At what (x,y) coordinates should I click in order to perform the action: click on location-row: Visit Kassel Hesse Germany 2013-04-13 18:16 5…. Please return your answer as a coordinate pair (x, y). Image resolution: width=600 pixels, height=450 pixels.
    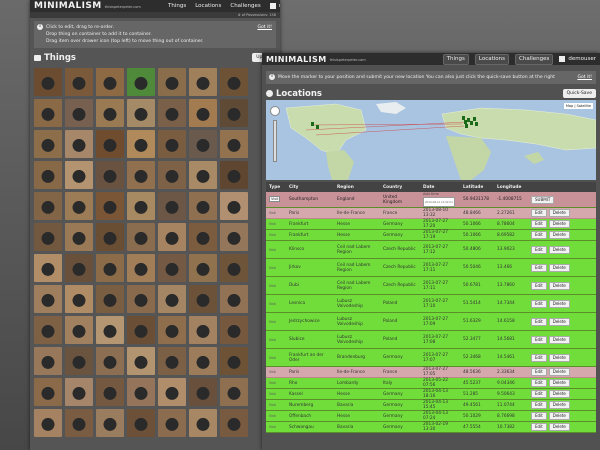
    Looking at the image, I should click on (431, 394).